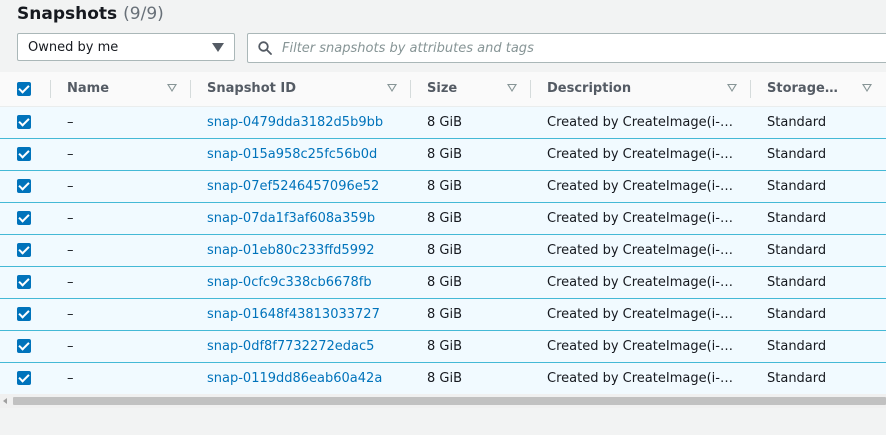  I want to click on snapshot-id-cell: snap-0cfc9c338cb6678fb, so click(301, 282).